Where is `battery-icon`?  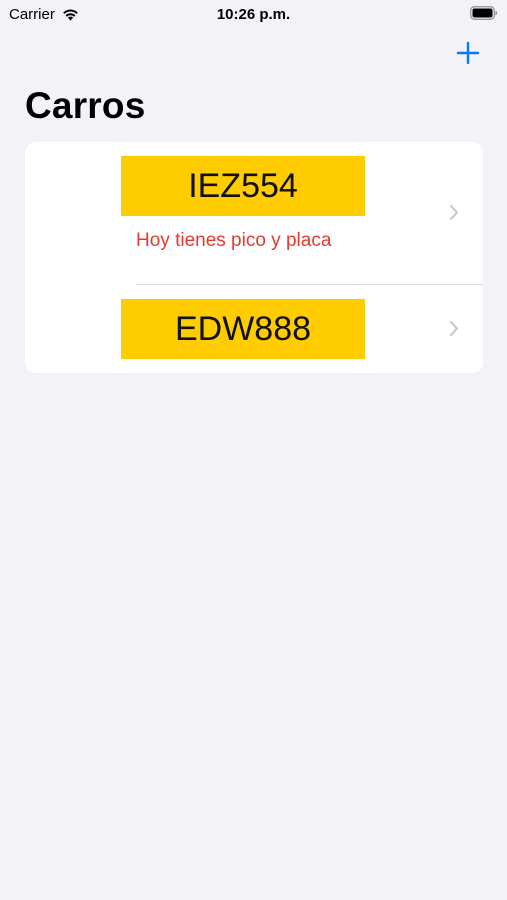 battery-icon is located at coordinates (484, 13).